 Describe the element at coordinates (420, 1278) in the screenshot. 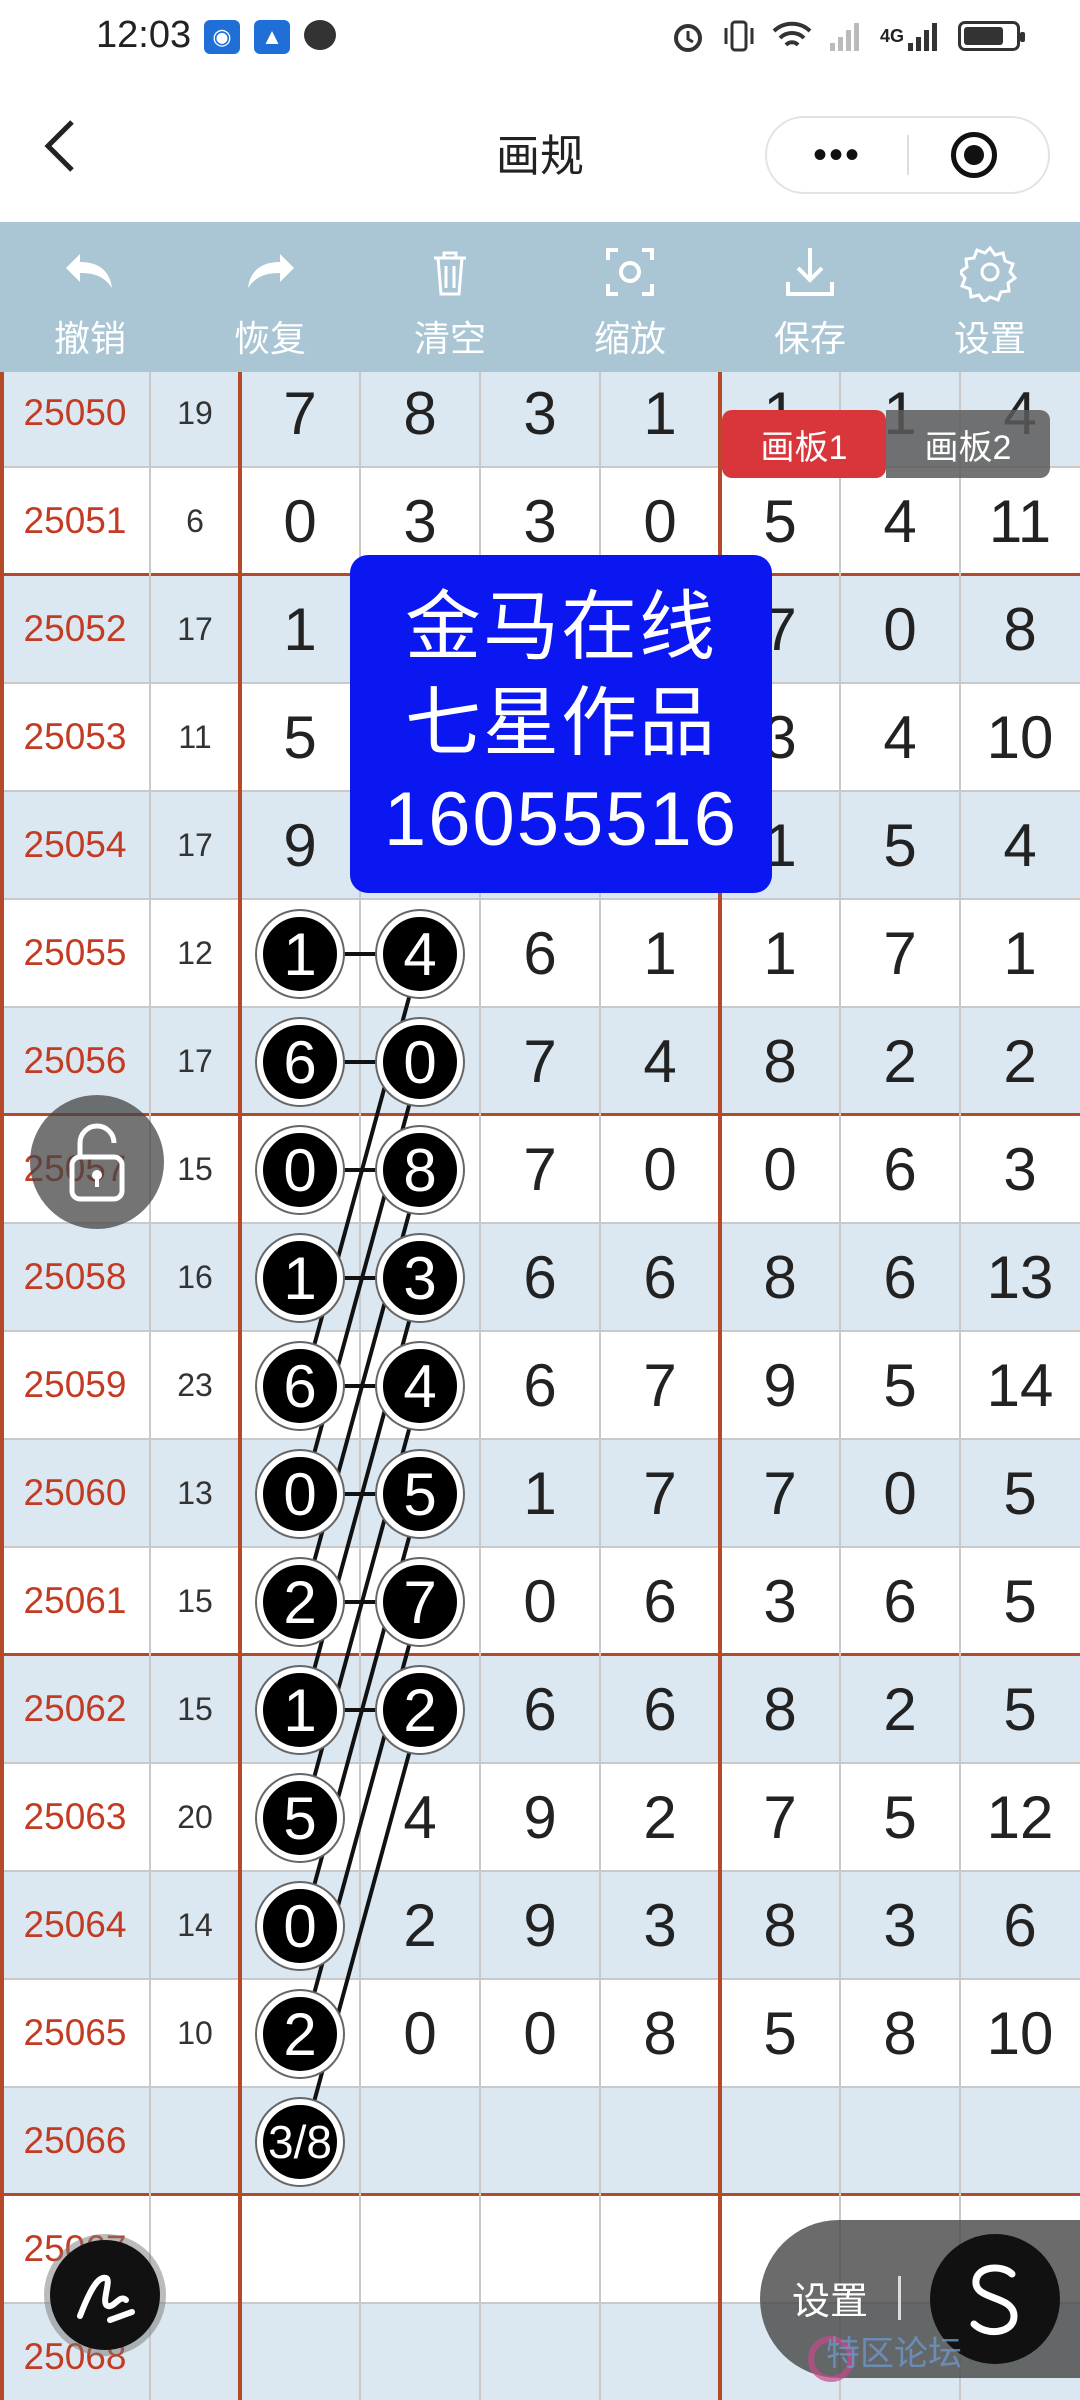

I see `number-ball: 3` at that location.